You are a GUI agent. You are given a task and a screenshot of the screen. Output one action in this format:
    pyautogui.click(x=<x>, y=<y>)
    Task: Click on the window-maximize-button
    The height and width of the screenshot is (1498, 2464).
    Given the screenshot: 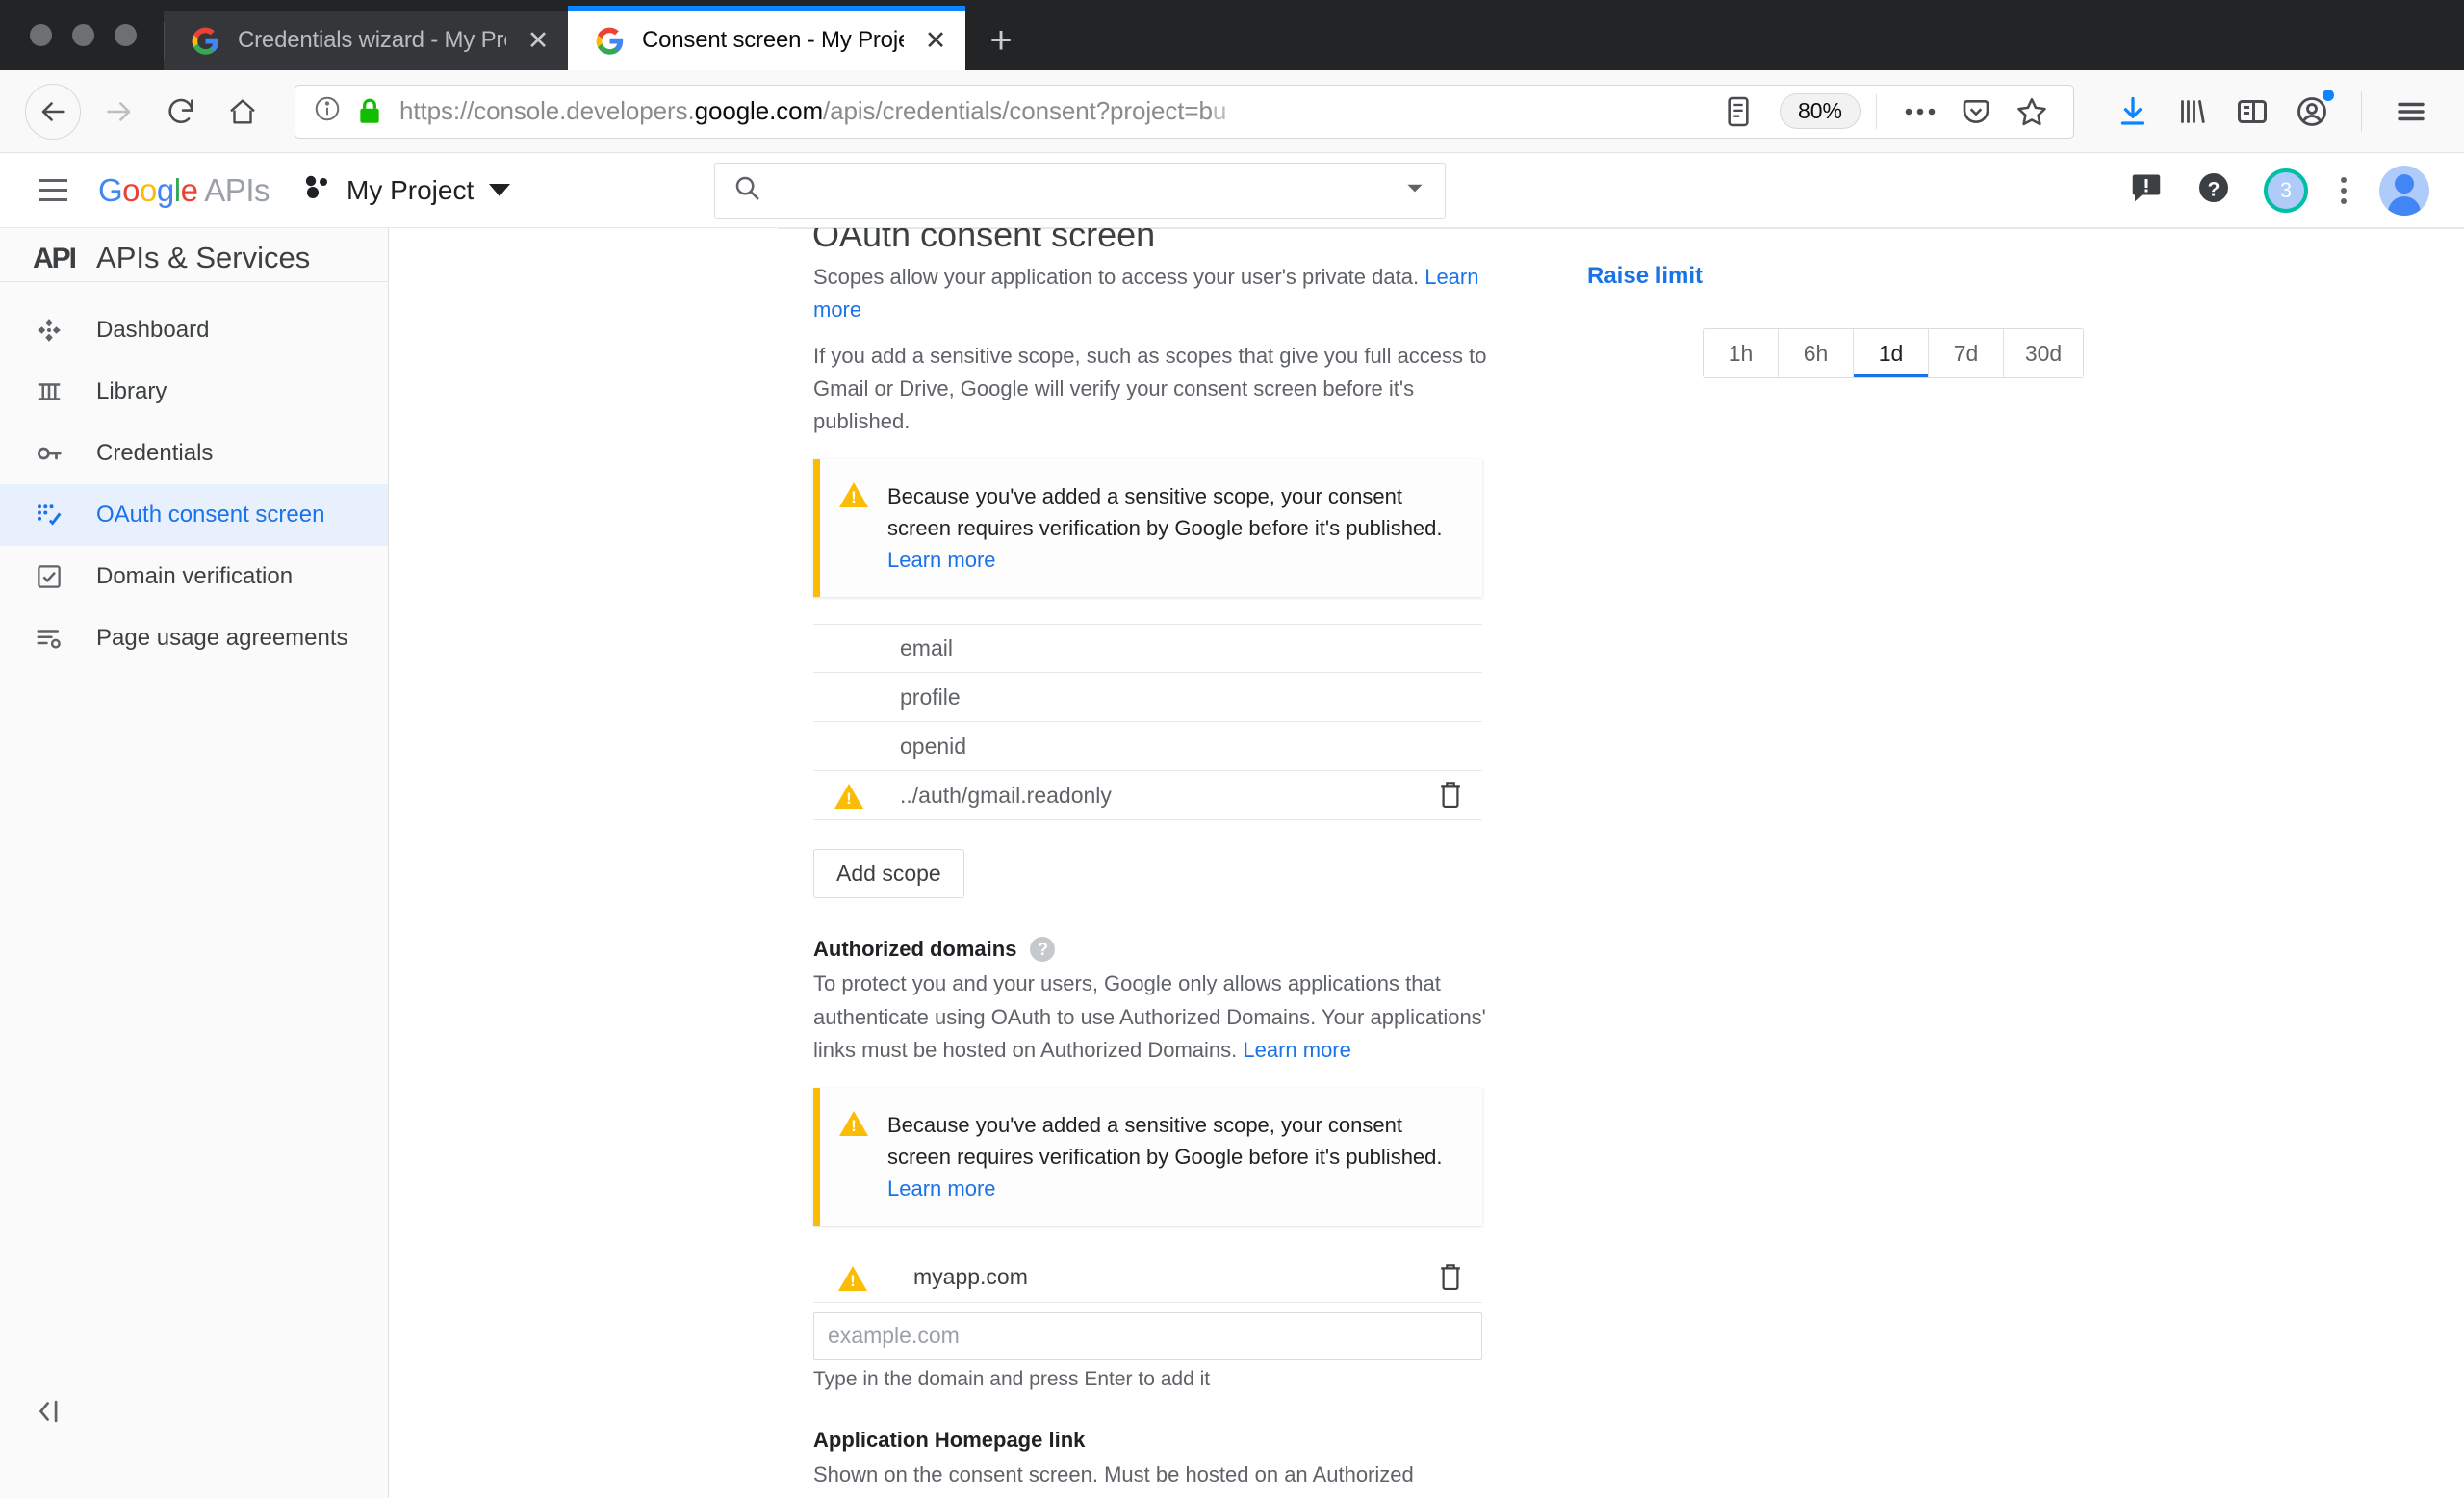 What is the action you would take?
    pyautogui.click(x=126, y=35)
    